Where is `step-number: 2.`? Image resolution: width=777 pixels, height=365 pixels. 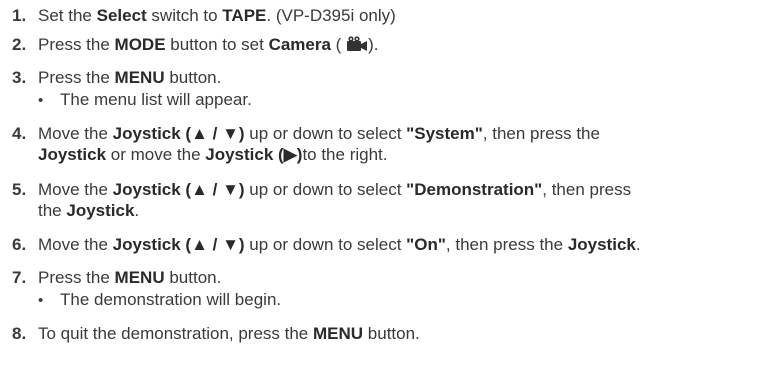
step-number: 2. is located at coordinates (19, 44).